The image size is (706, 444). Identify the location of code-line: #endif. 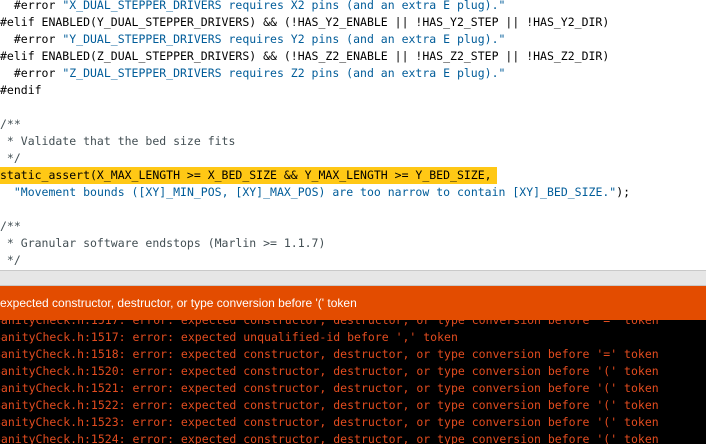
(21, 90).